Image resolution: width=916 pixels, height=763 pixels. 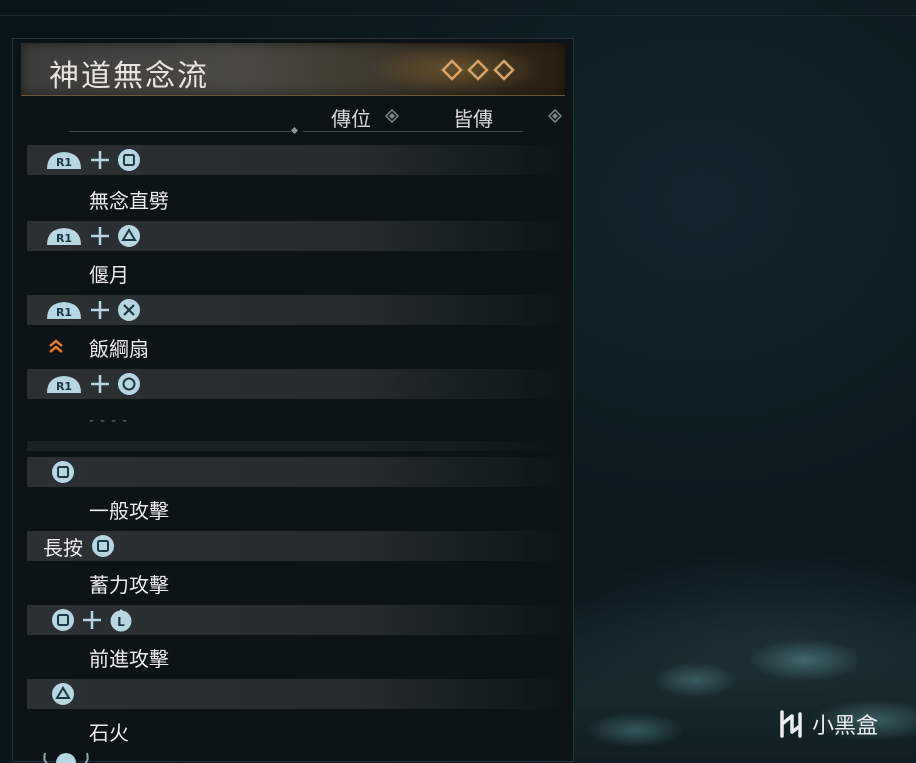 What do you see at coordinates (129, 584) in the screenshot?
I see `move-name: 蓄力攻擊` at bounding box center [129, 584].